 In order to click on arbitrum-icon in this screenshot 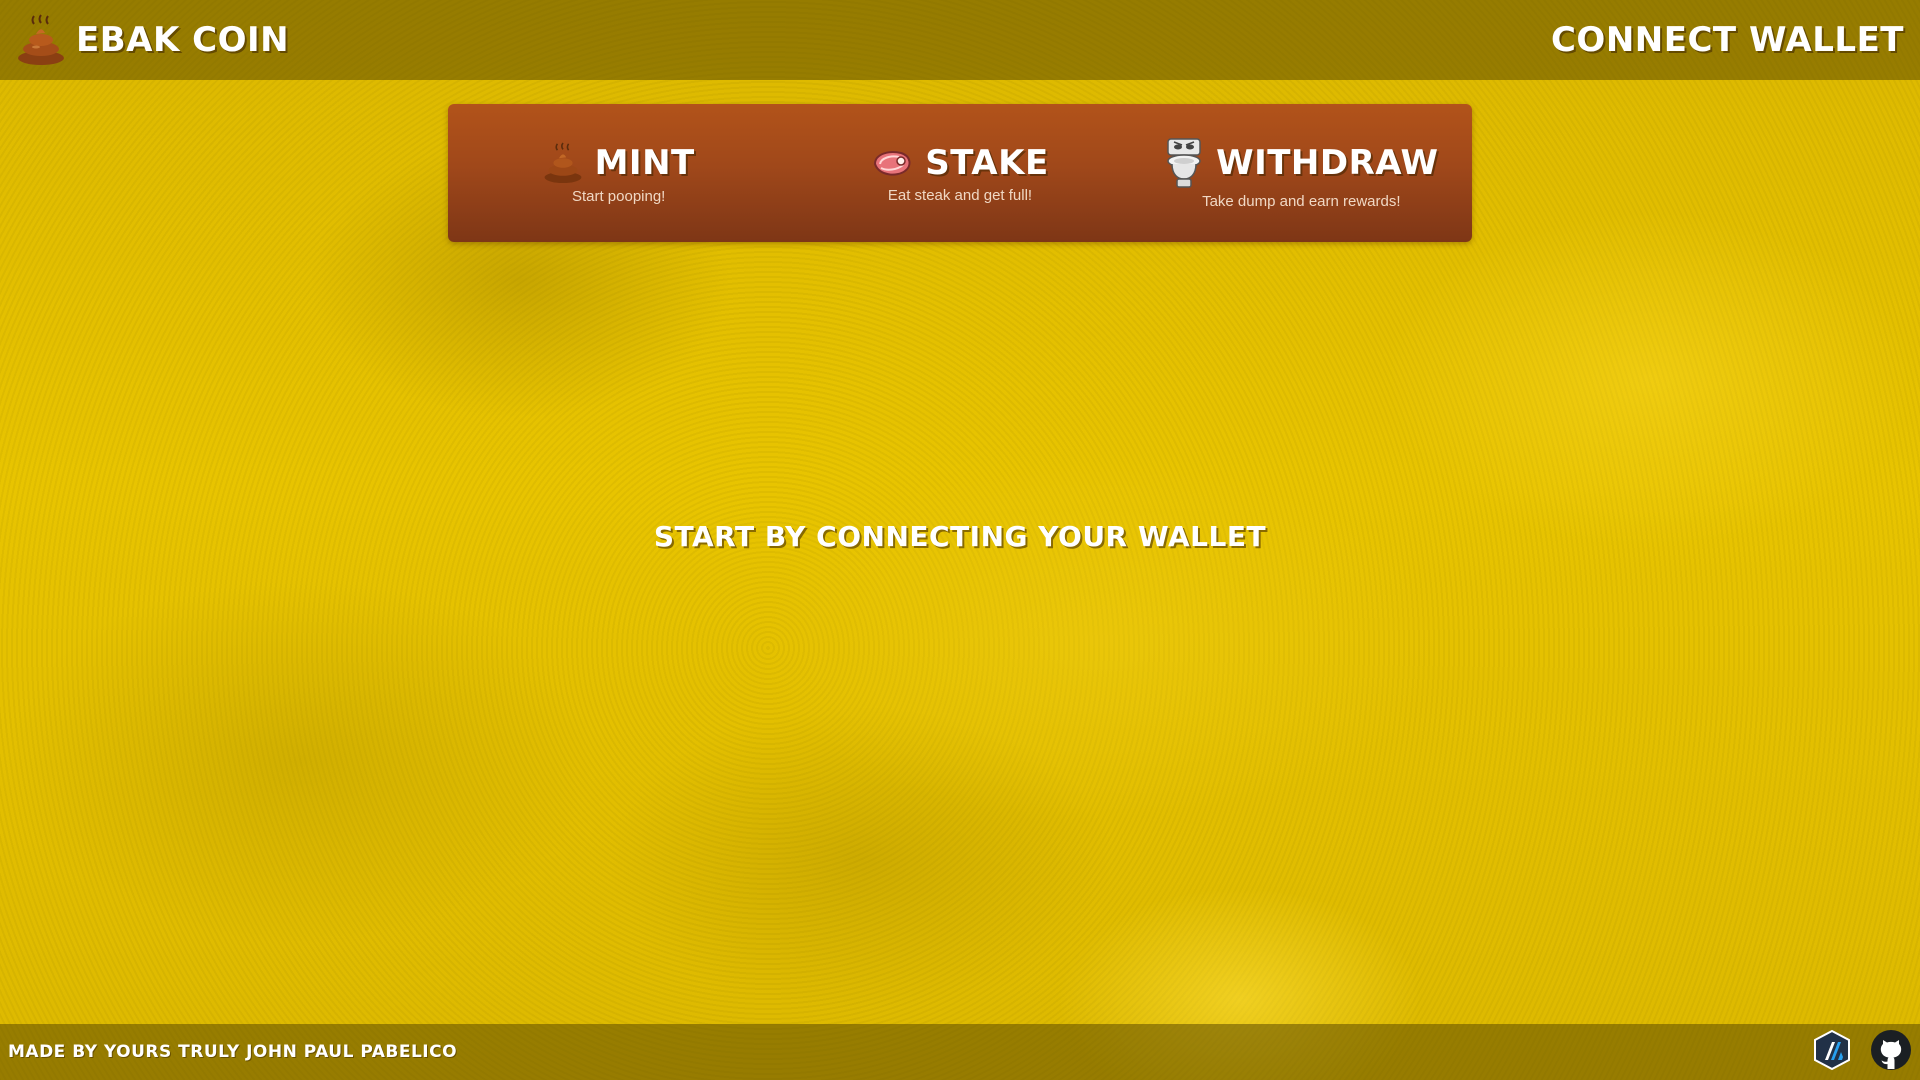, I will do `click(1832, 1052)`.